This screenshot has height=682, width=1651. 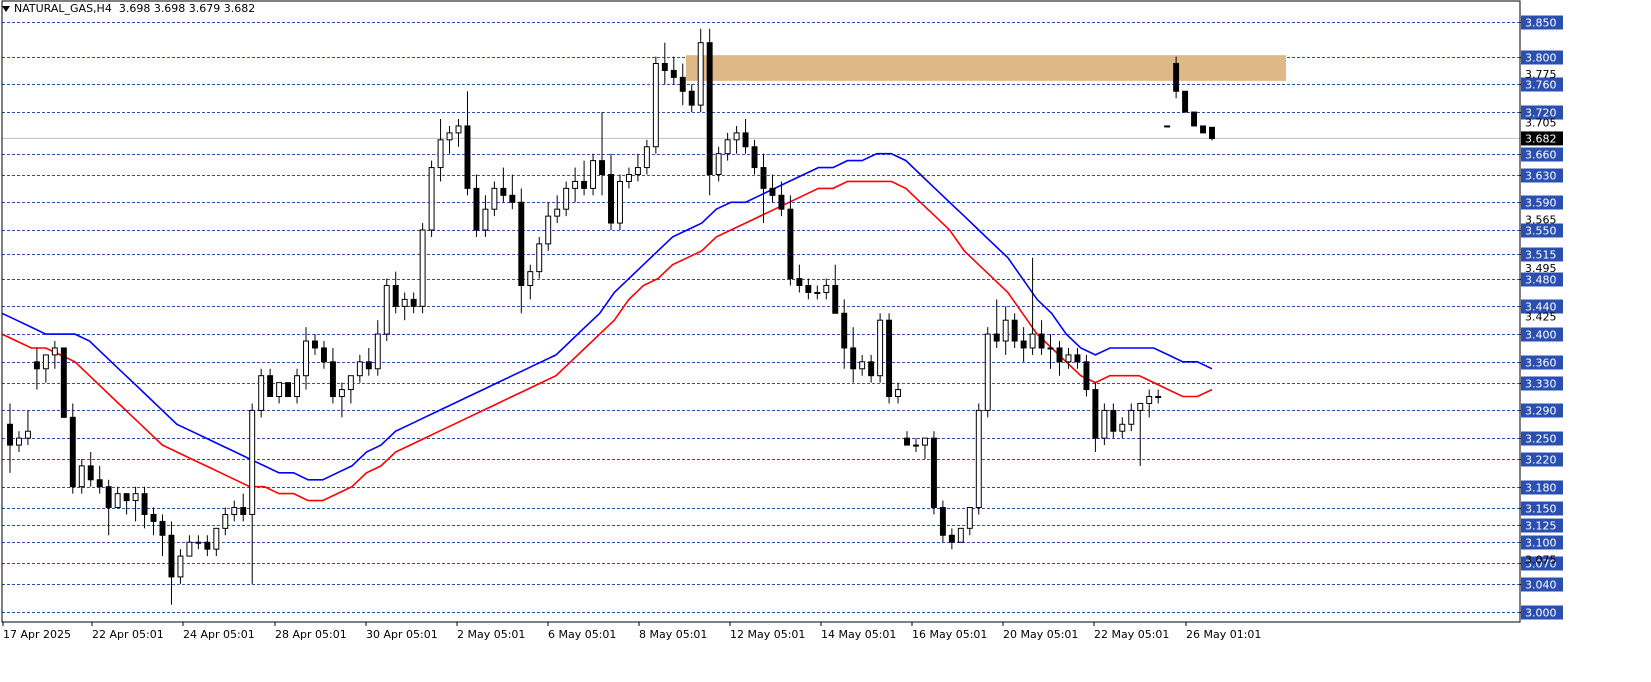 What do you see at coordinates (1541, 460) in the screenshot?
I see `y-tick-label: 3.220` at bounding box center [1541, 460].